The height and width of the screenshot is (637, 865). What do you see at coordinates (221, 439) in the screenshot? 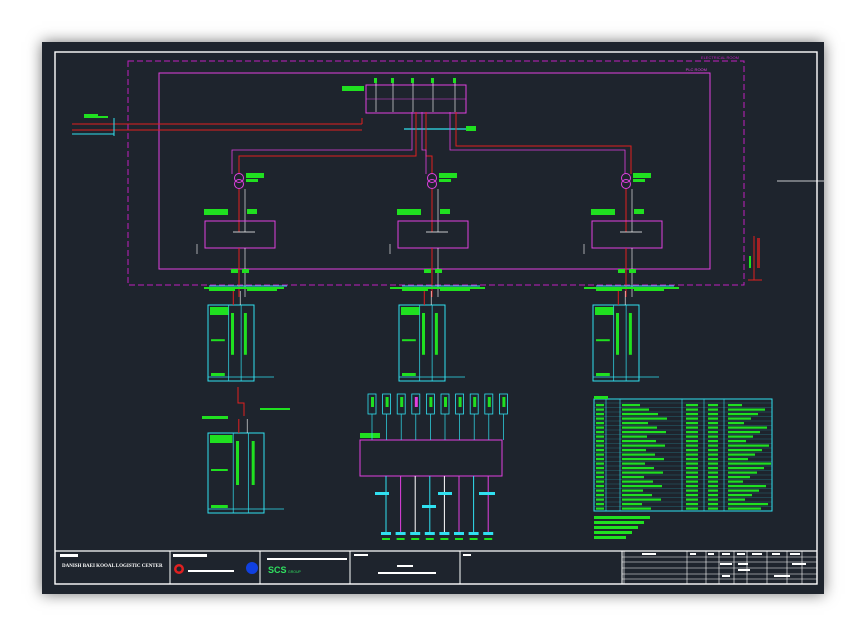
I see `panel-header` at bounding box center [221, 439].